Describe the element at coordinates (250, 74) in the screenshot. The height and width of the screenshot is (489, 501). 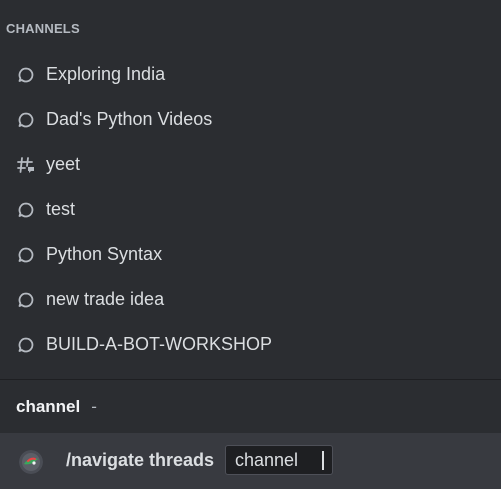
I see `channel-item-exploring-india: Exploring India` at that location.